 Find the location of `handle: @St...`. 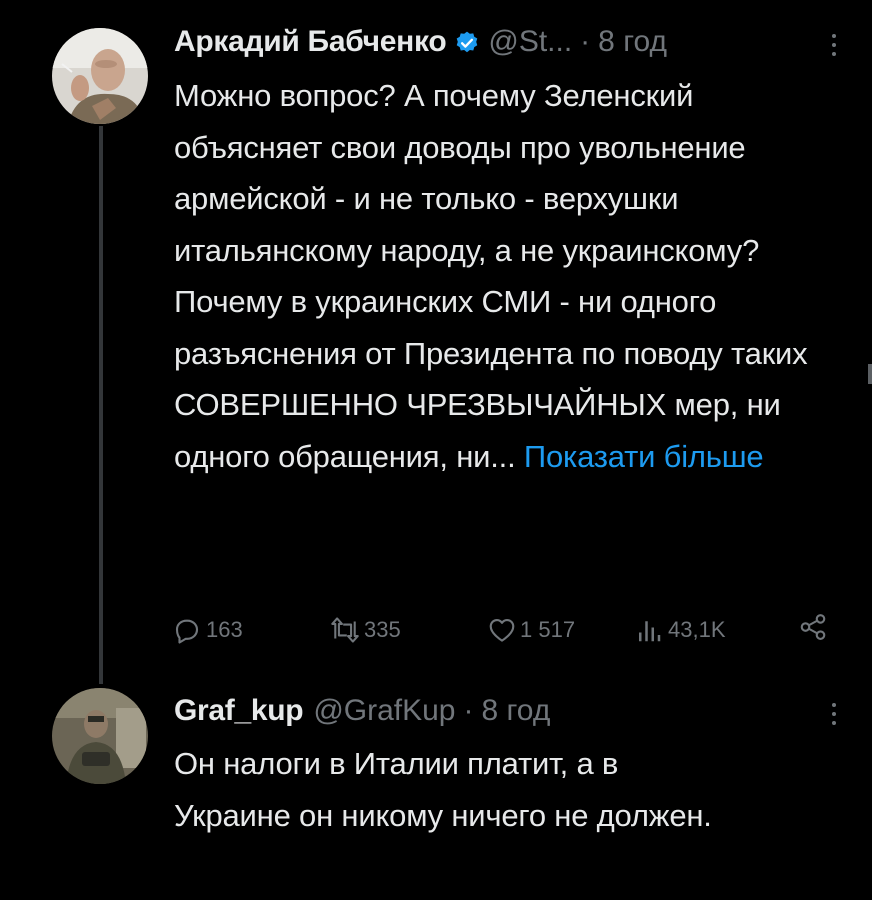

handle: @St... is located at coordinates (530, 42).